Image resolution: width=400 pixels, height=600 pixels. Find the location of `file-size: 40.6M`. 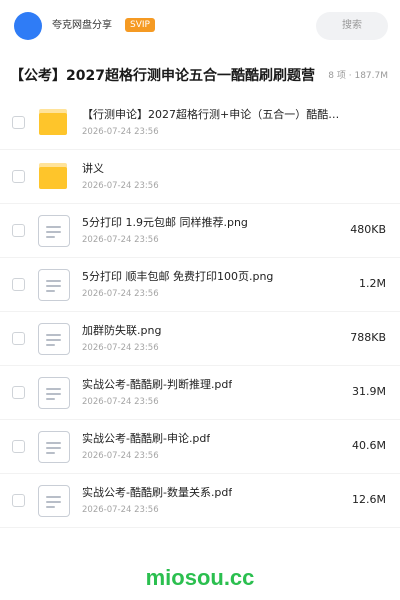

file-size: 40.6M is located at coordinates (369, 445).